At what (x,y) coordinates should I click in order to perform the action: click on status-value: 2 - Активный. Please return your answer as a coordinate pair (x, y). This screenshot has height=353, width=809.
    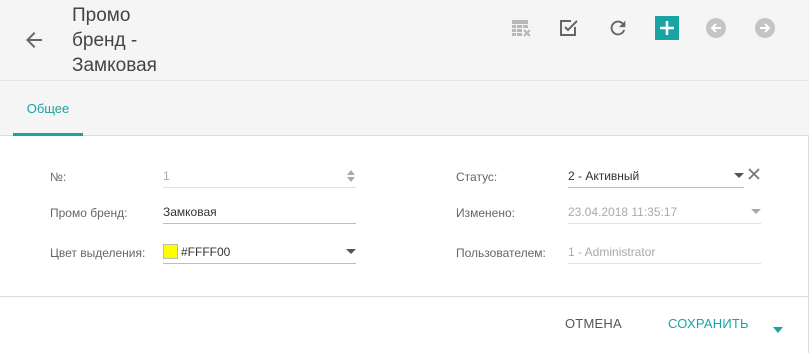
    Looking at the image, I should click on (604, 175).